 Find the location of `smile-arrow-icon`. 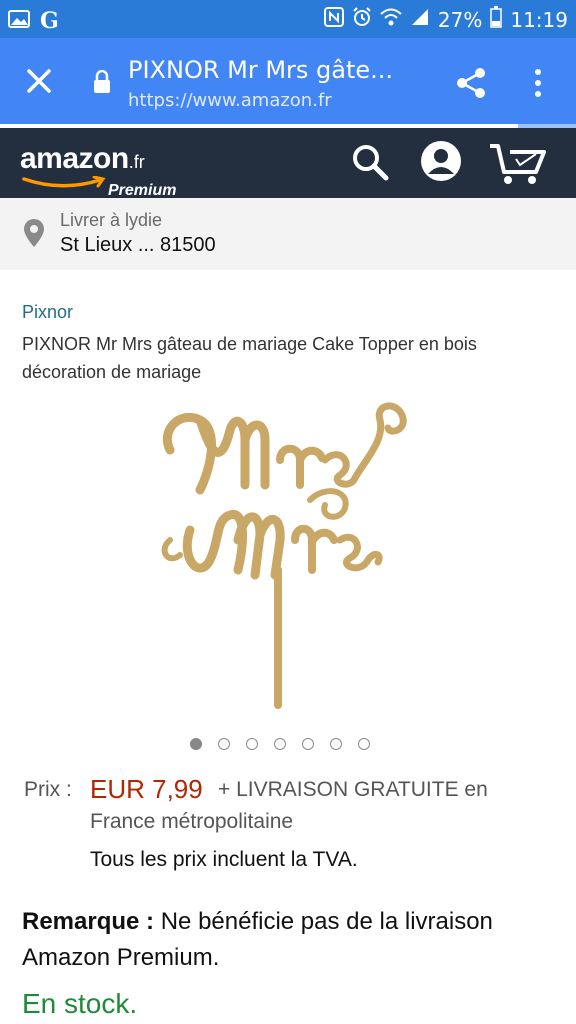

smile-arrow-icon is located at coordinates (64, 182).